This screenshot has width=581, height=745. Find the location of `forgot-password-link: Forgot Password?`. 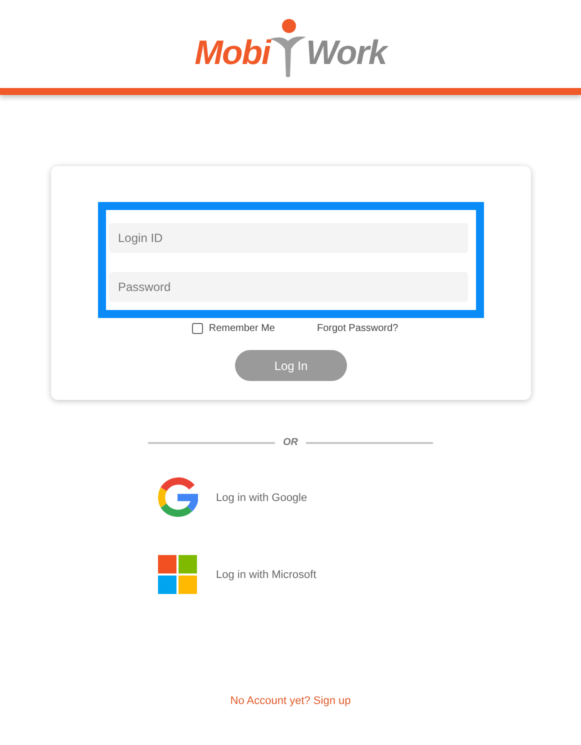

forgot-password-link: Forgot Password? is located at coordinates (357, 328).